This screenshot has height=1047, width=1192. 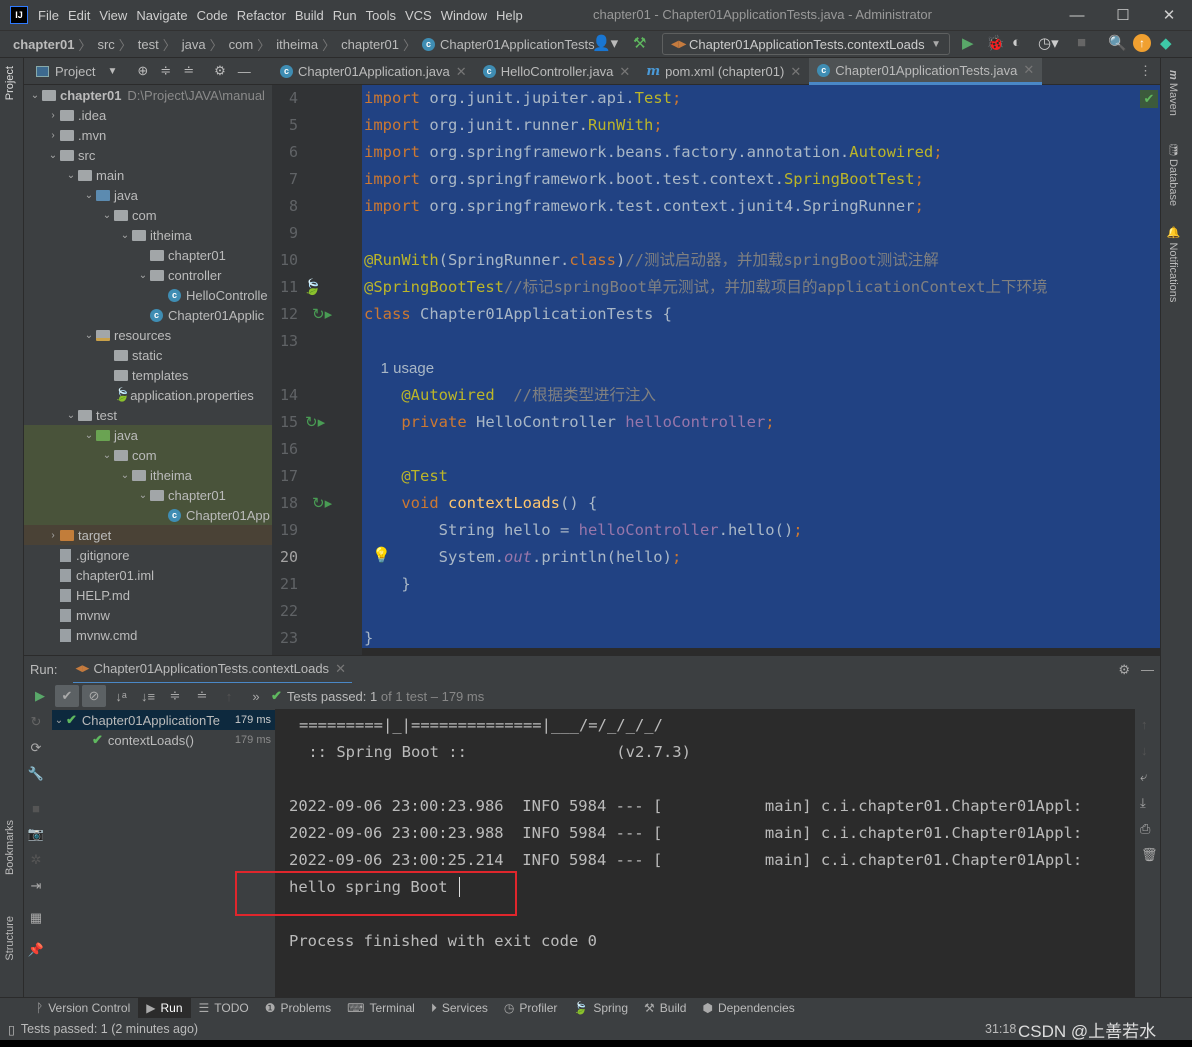 What do you see at coordinates (105, 44) in the screenshot?
I see `breadcrumb-item: src` at bounding box center [105, 44].